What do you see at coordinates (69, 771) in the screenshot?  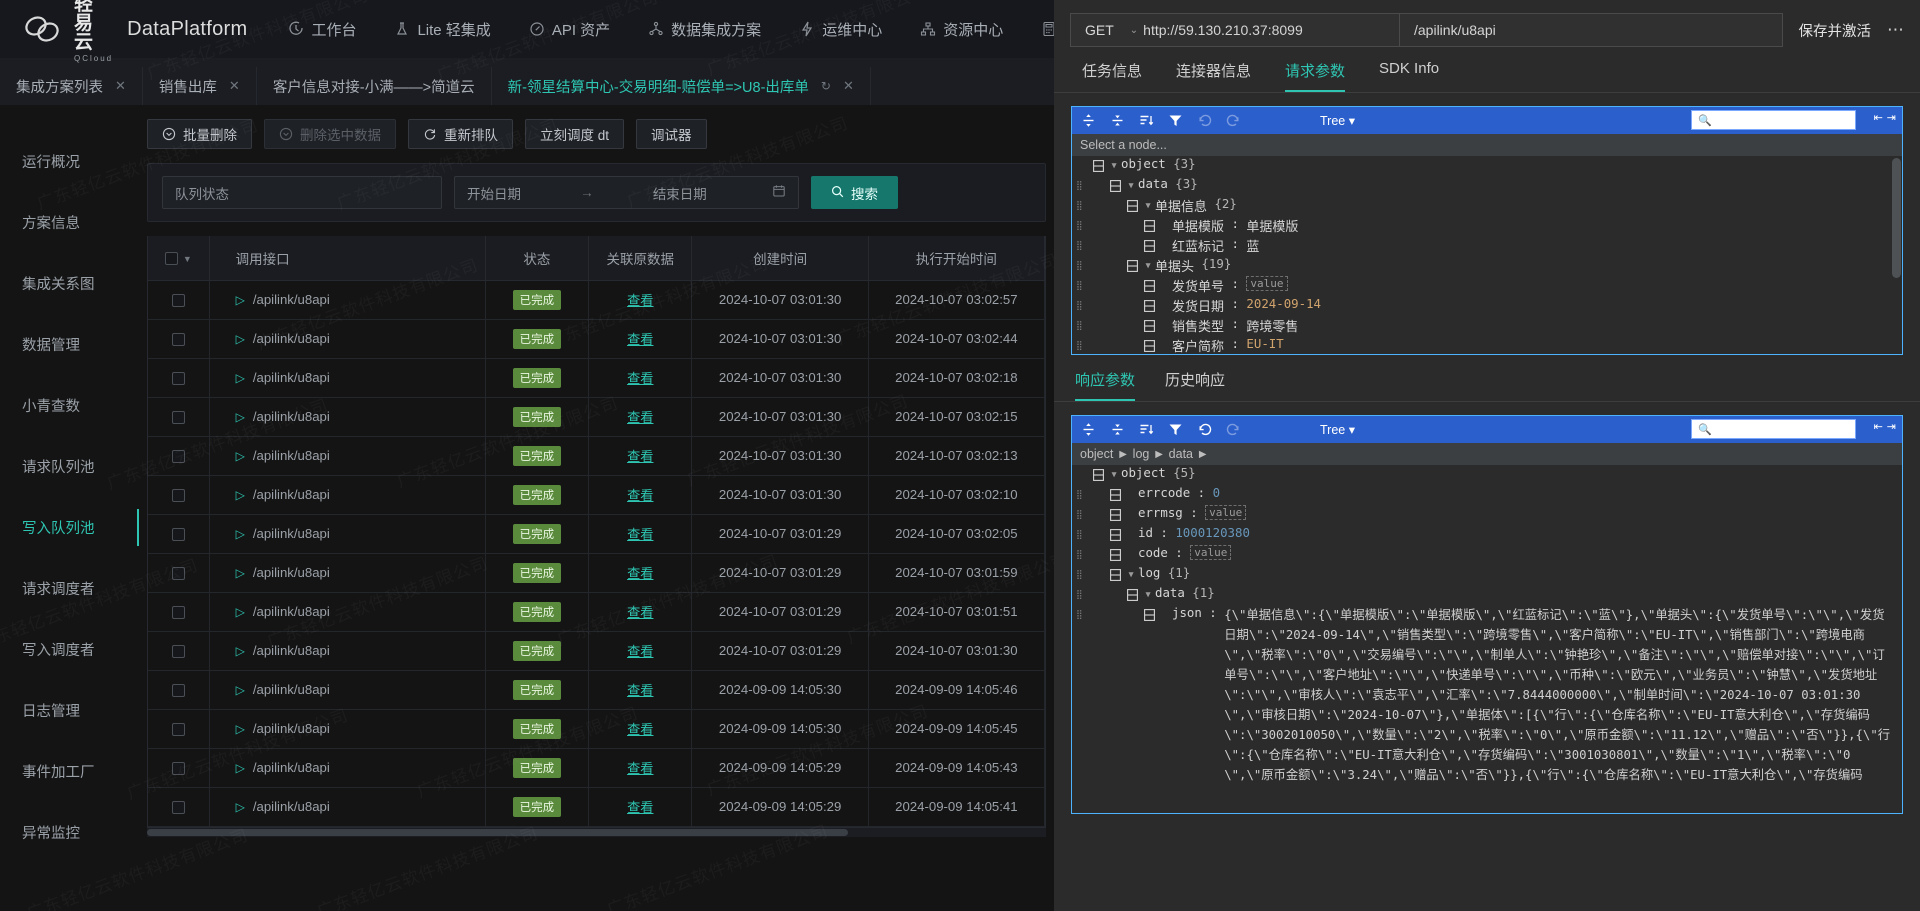 I see `sidebar-item-event-factory: 事件加工厂` at bounding box center [69, 771].